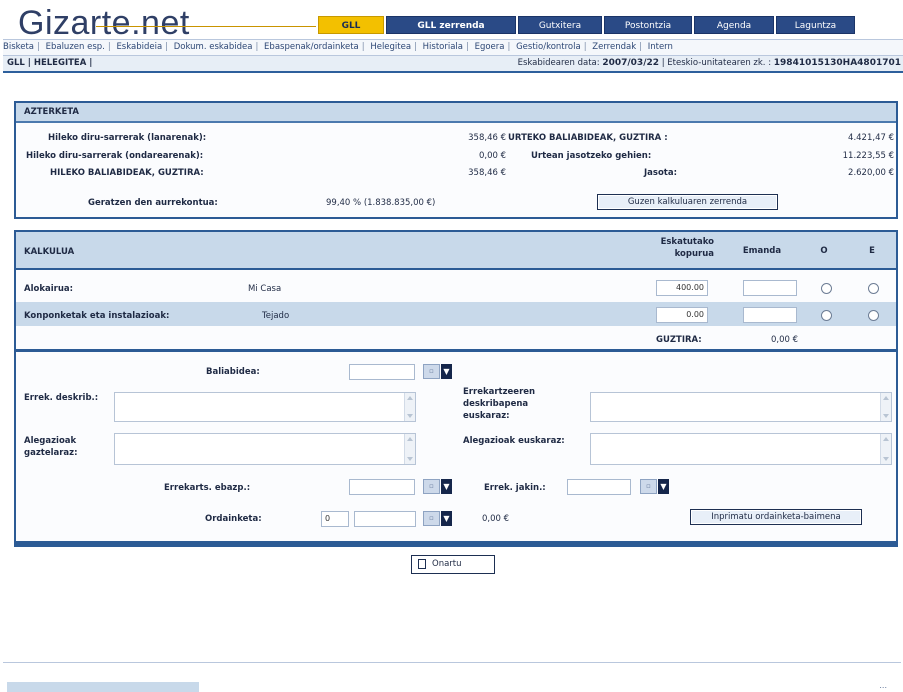 The height and width of the screenshot is (692, 903). Describe the element at coordinates (385, 519) in the screenshot. I see `ordainketa-input` at that location.